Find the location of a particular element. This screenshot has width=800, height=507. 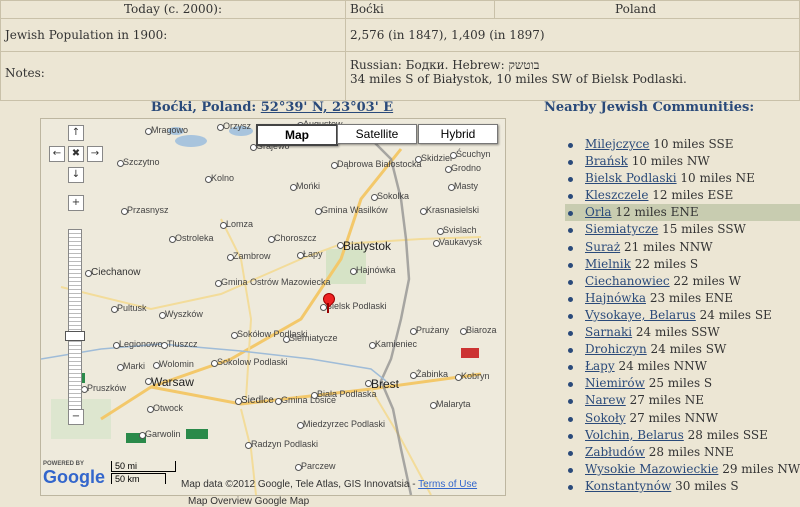

community-distance: 22 miles W is located at coordinates (705, 280).